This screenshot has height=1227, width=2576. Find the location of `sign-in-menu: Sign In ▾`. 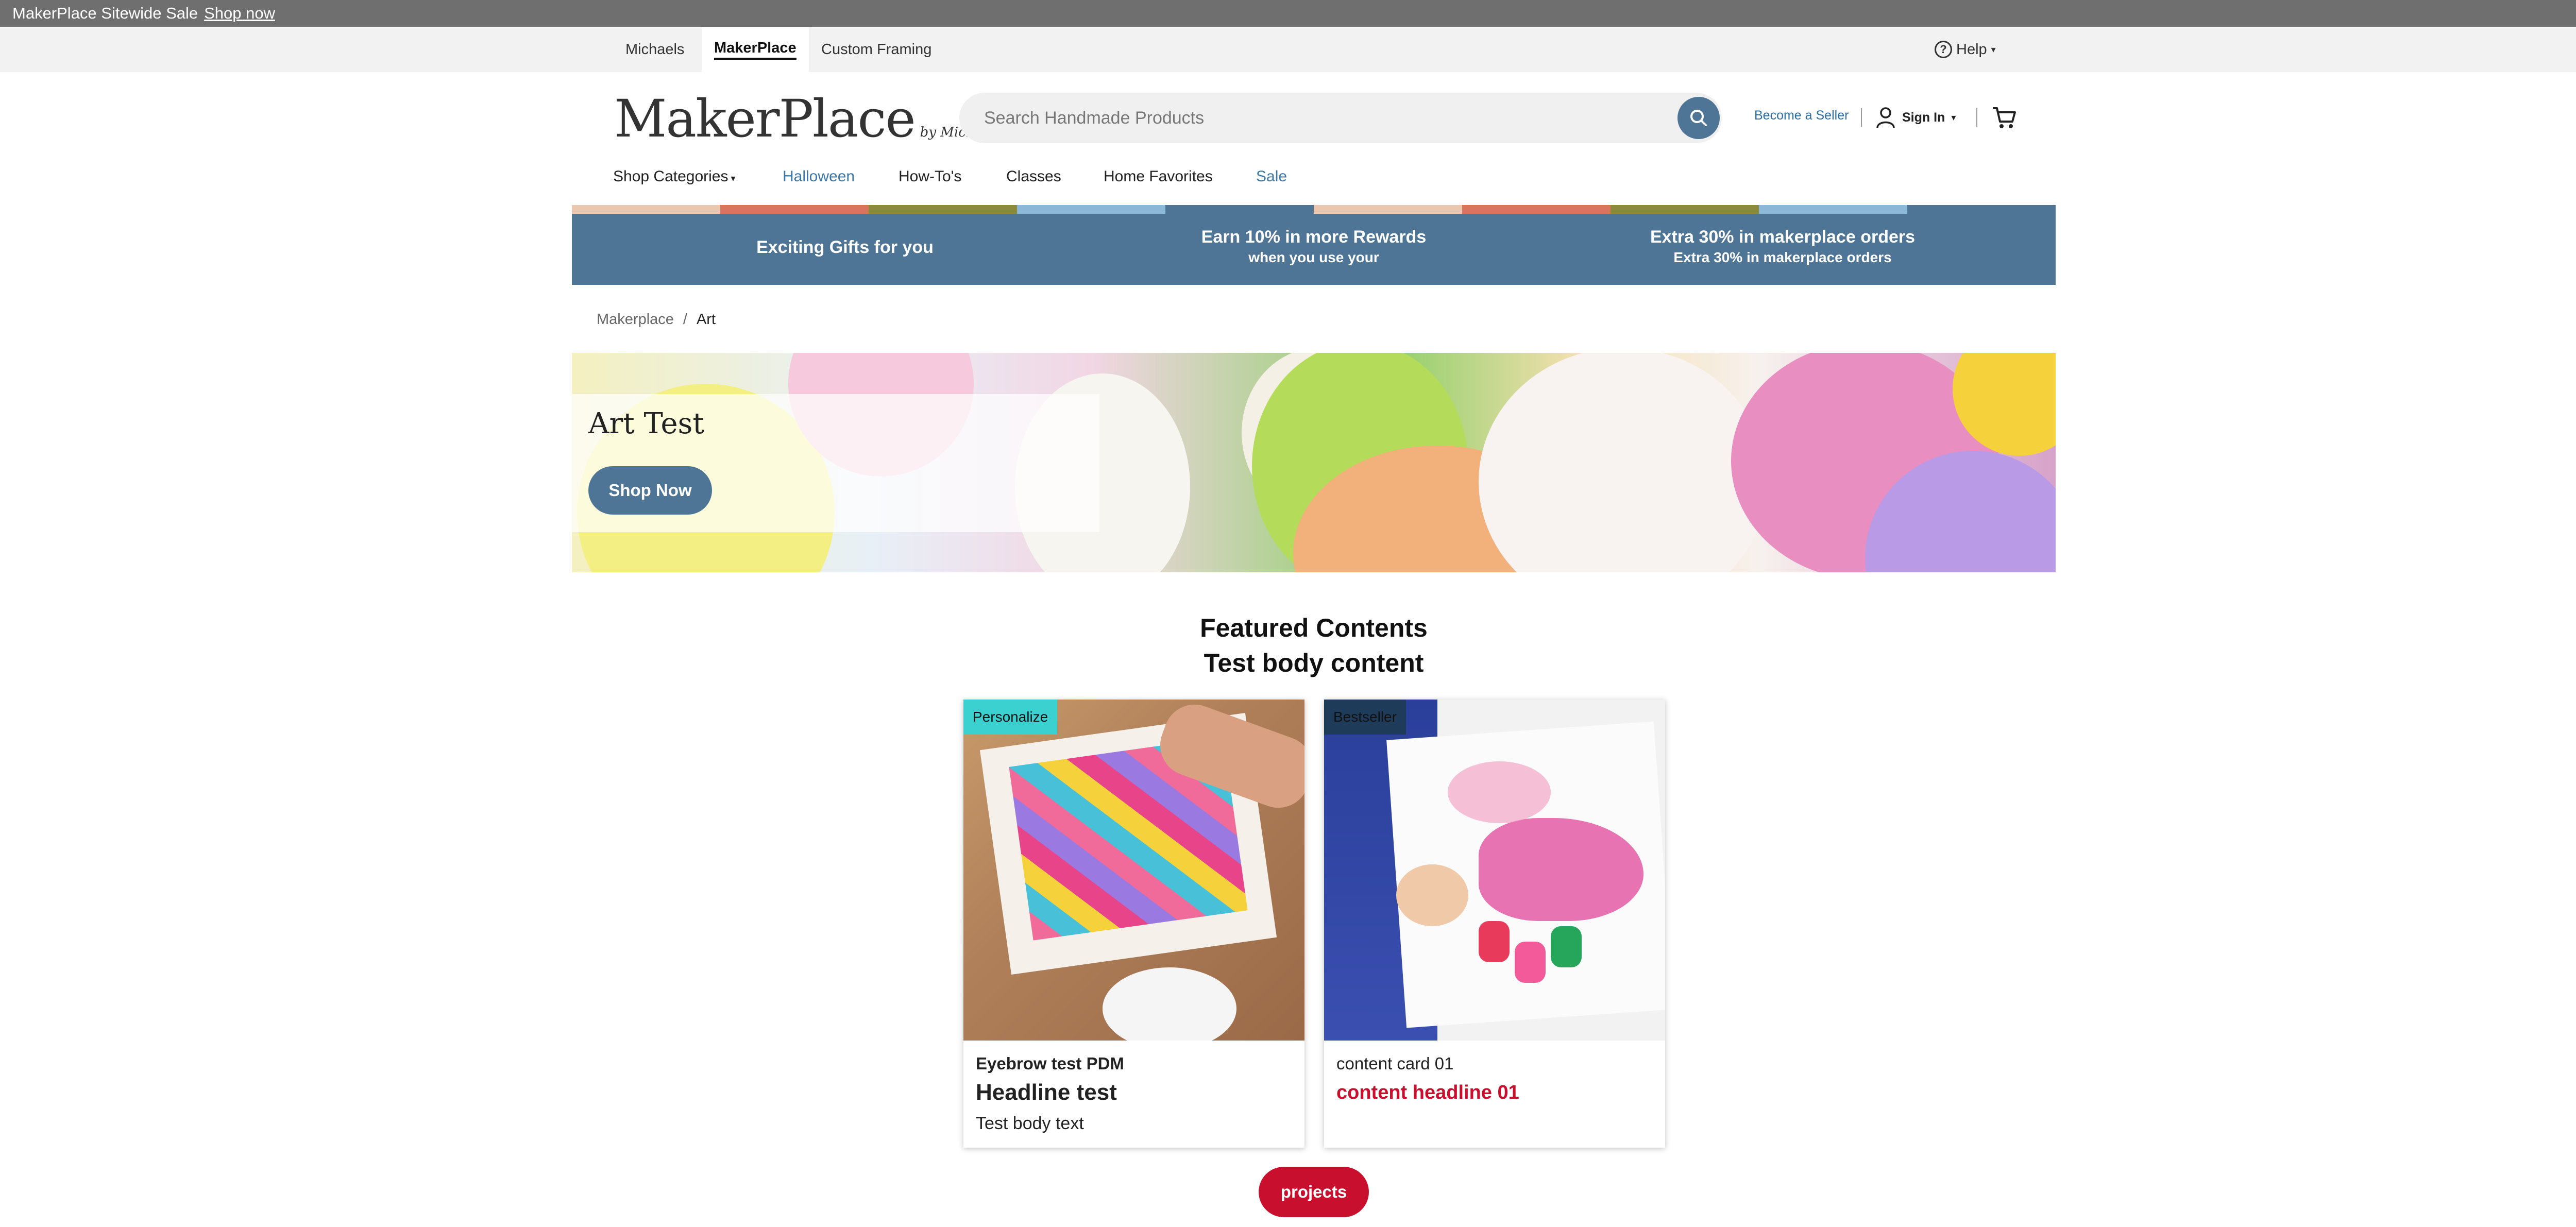

sign-in-menu: Sign In ▾ is located at coordinates (1915, 117).